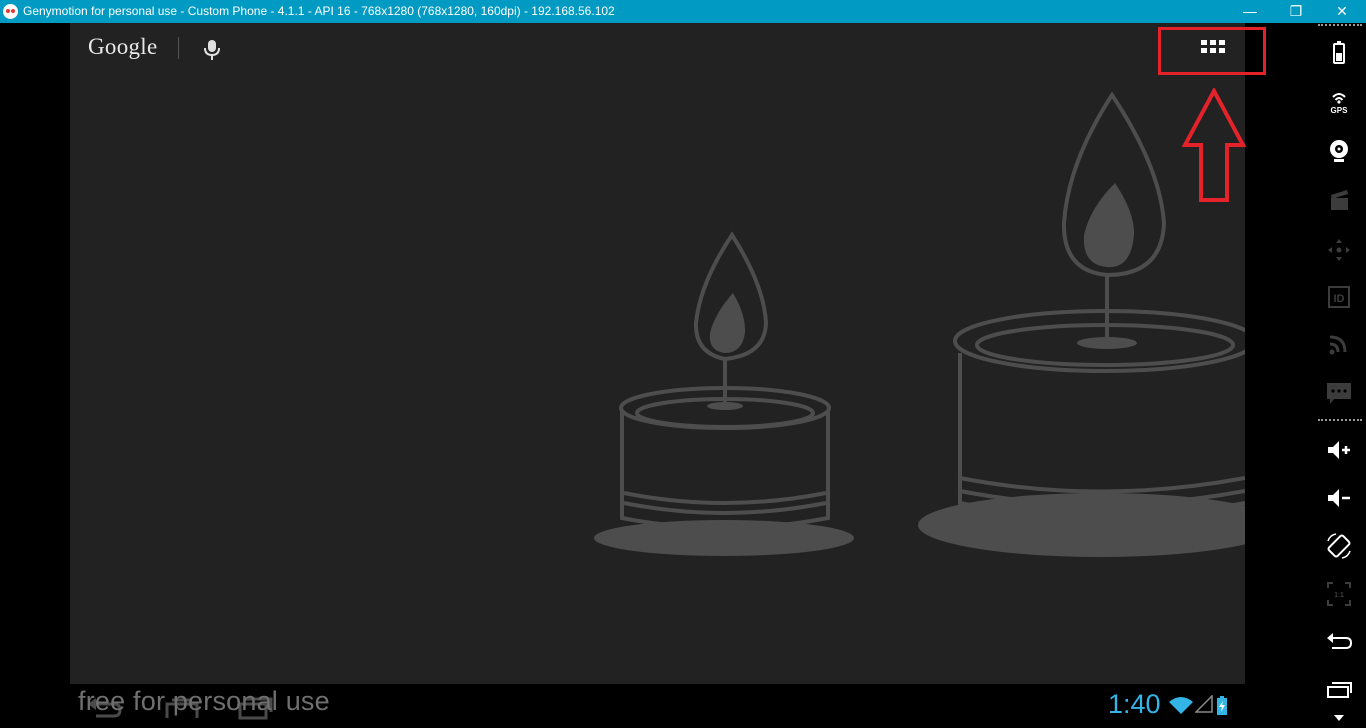  I want to click on id-icon: ID, so click(1339, 297).